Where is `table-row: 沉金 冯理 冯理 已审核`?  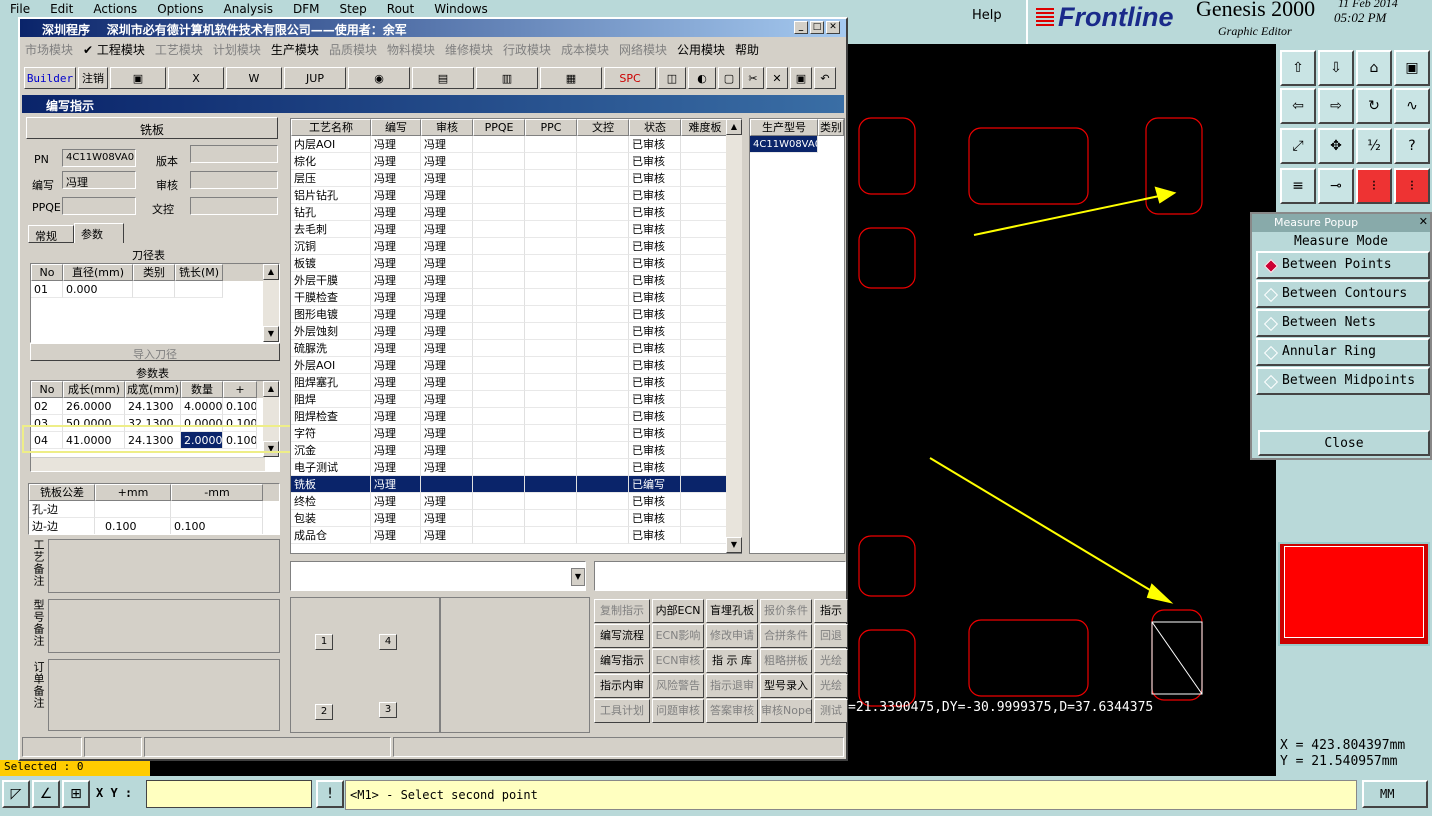
table-row: 沉金 冯理 冯理 已审核 is located at coordinates (516, 450).